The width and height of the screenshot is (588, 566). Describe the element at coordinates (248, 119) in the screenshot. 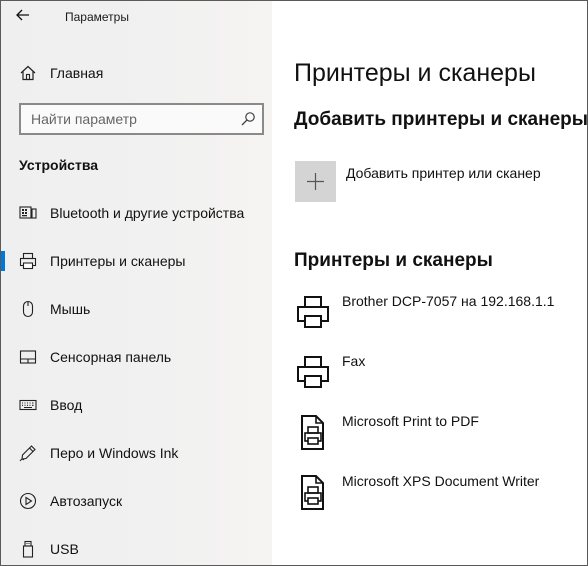

I see `search-icon` at that location.